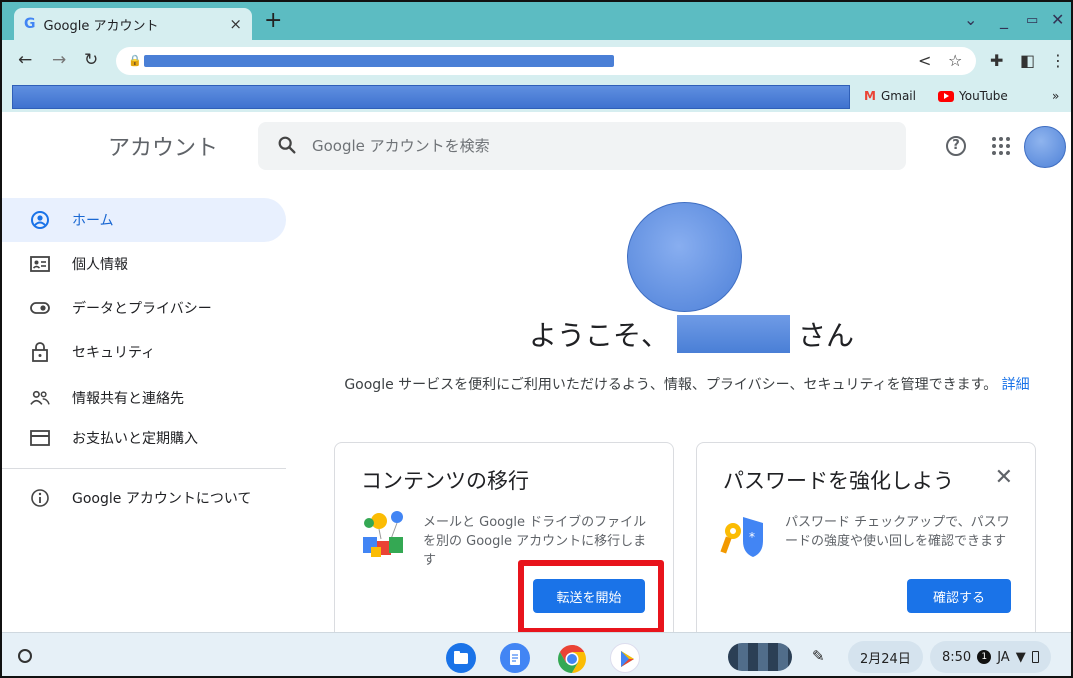 This screenshot has width=1073, height=678. What do you see at coordinates (536, 21) in the screenshot?
I see `tab-strip: G Google アカウント × + ⌄ _ ▭ ✕` at bounding box center [536, 21].